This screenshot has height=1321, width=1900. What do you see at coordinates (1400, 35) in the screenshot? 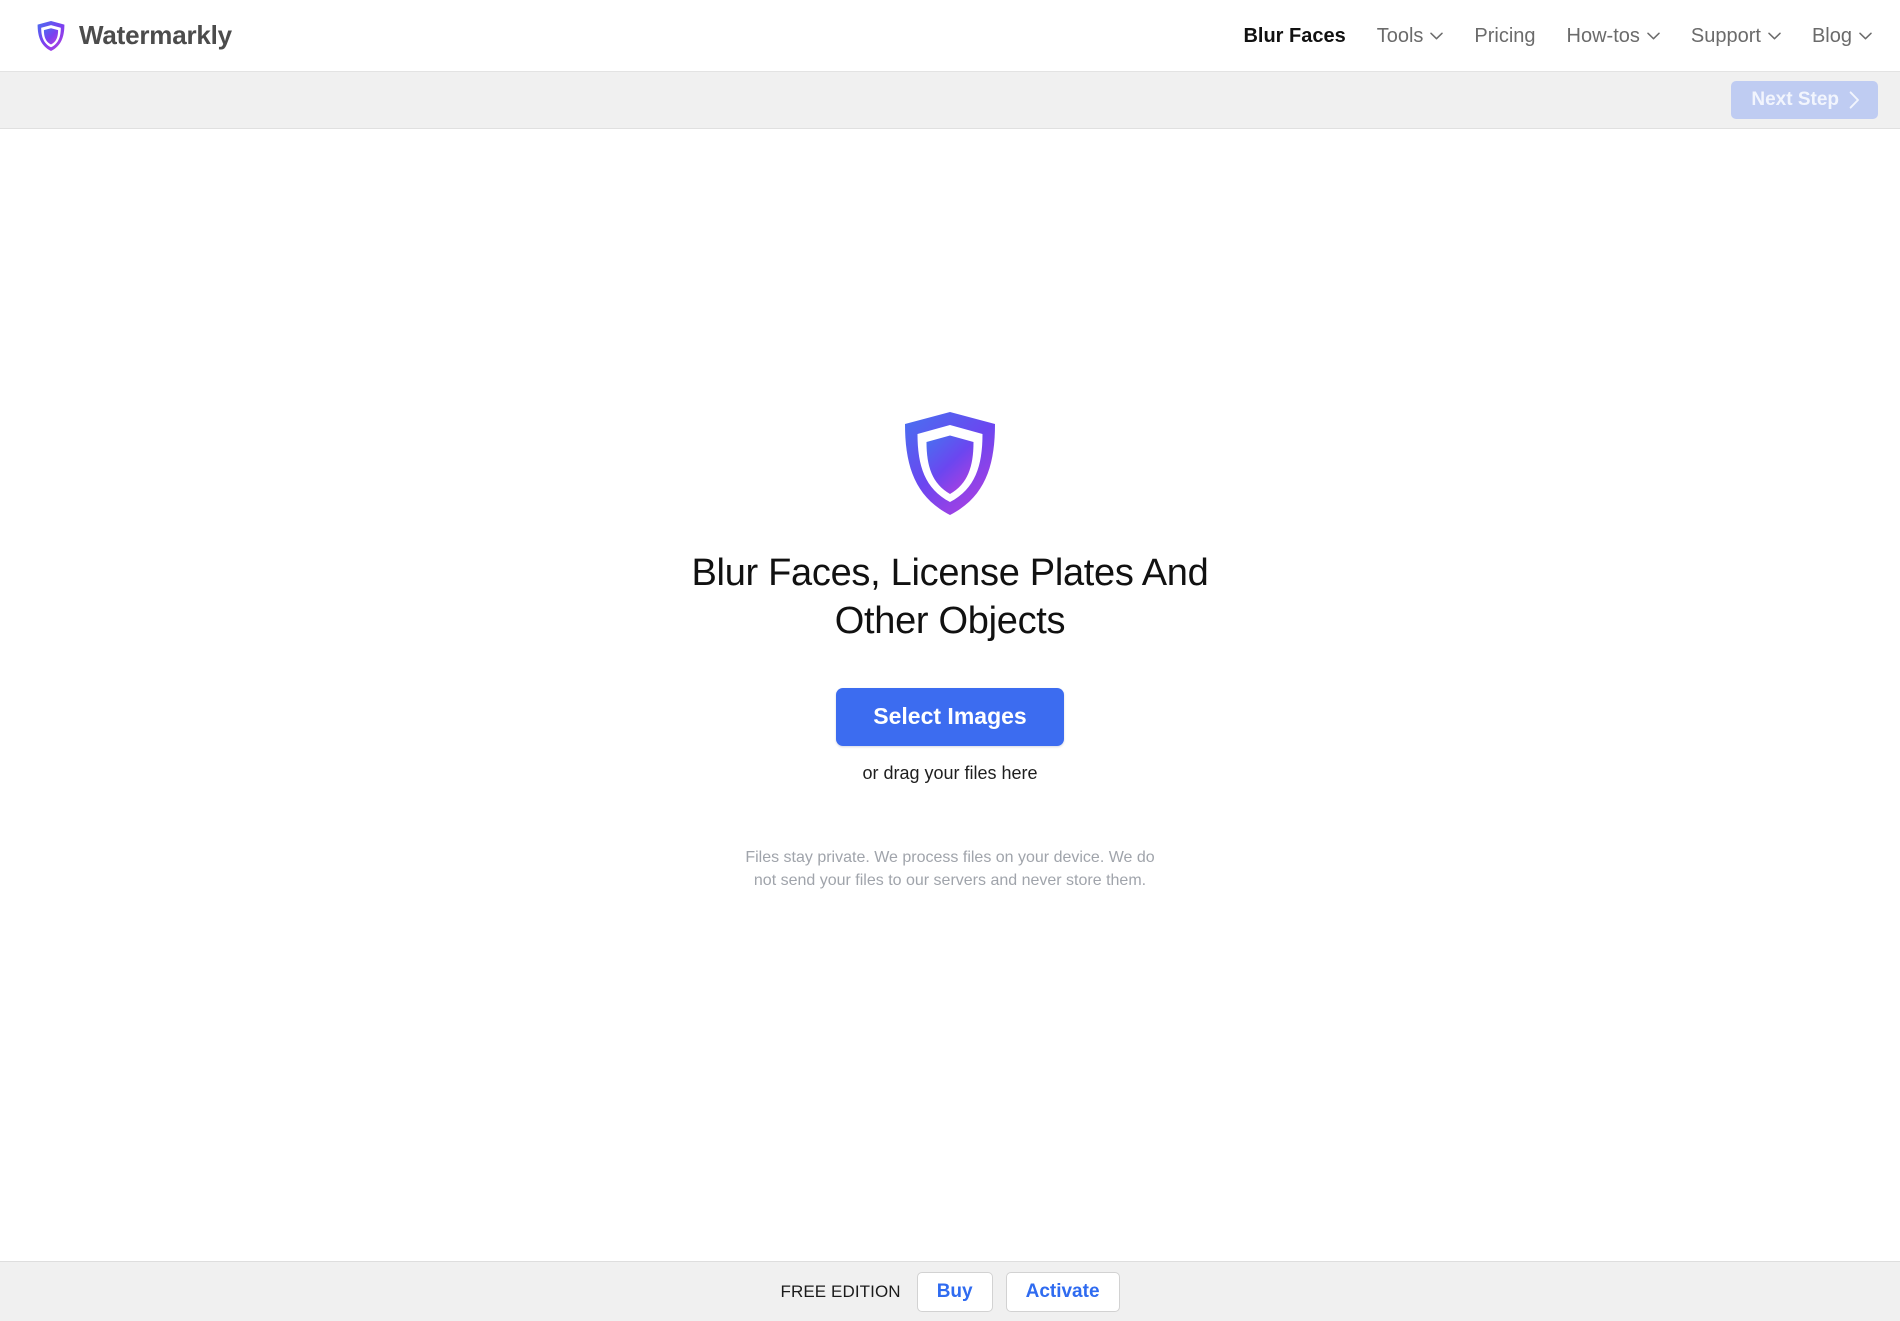
I see `nav-label-tools: Tools` at bounding box center [1400, 35].